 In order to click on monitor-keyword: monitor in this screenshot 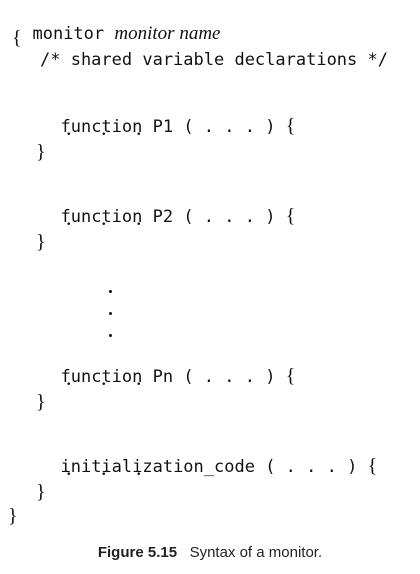, I will do `click(68, 34)`.